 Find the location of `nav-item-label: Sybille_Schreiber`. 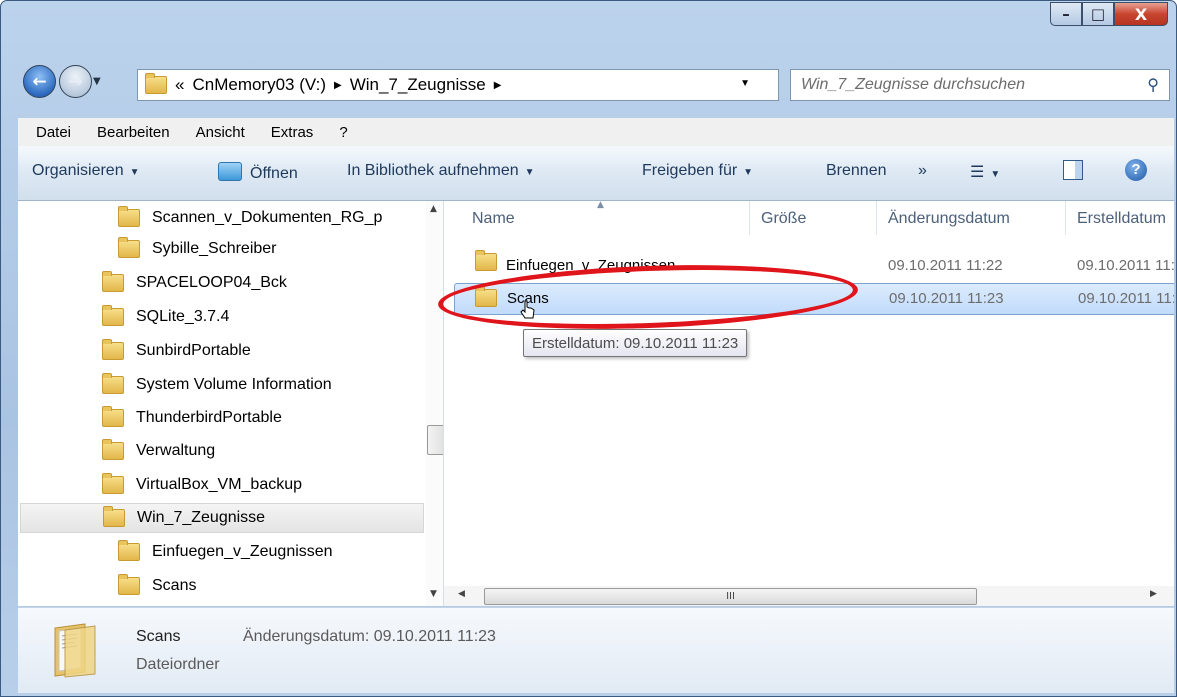

nav-item-label: Sybille_Schreiber is located at coordinates (214, 248).